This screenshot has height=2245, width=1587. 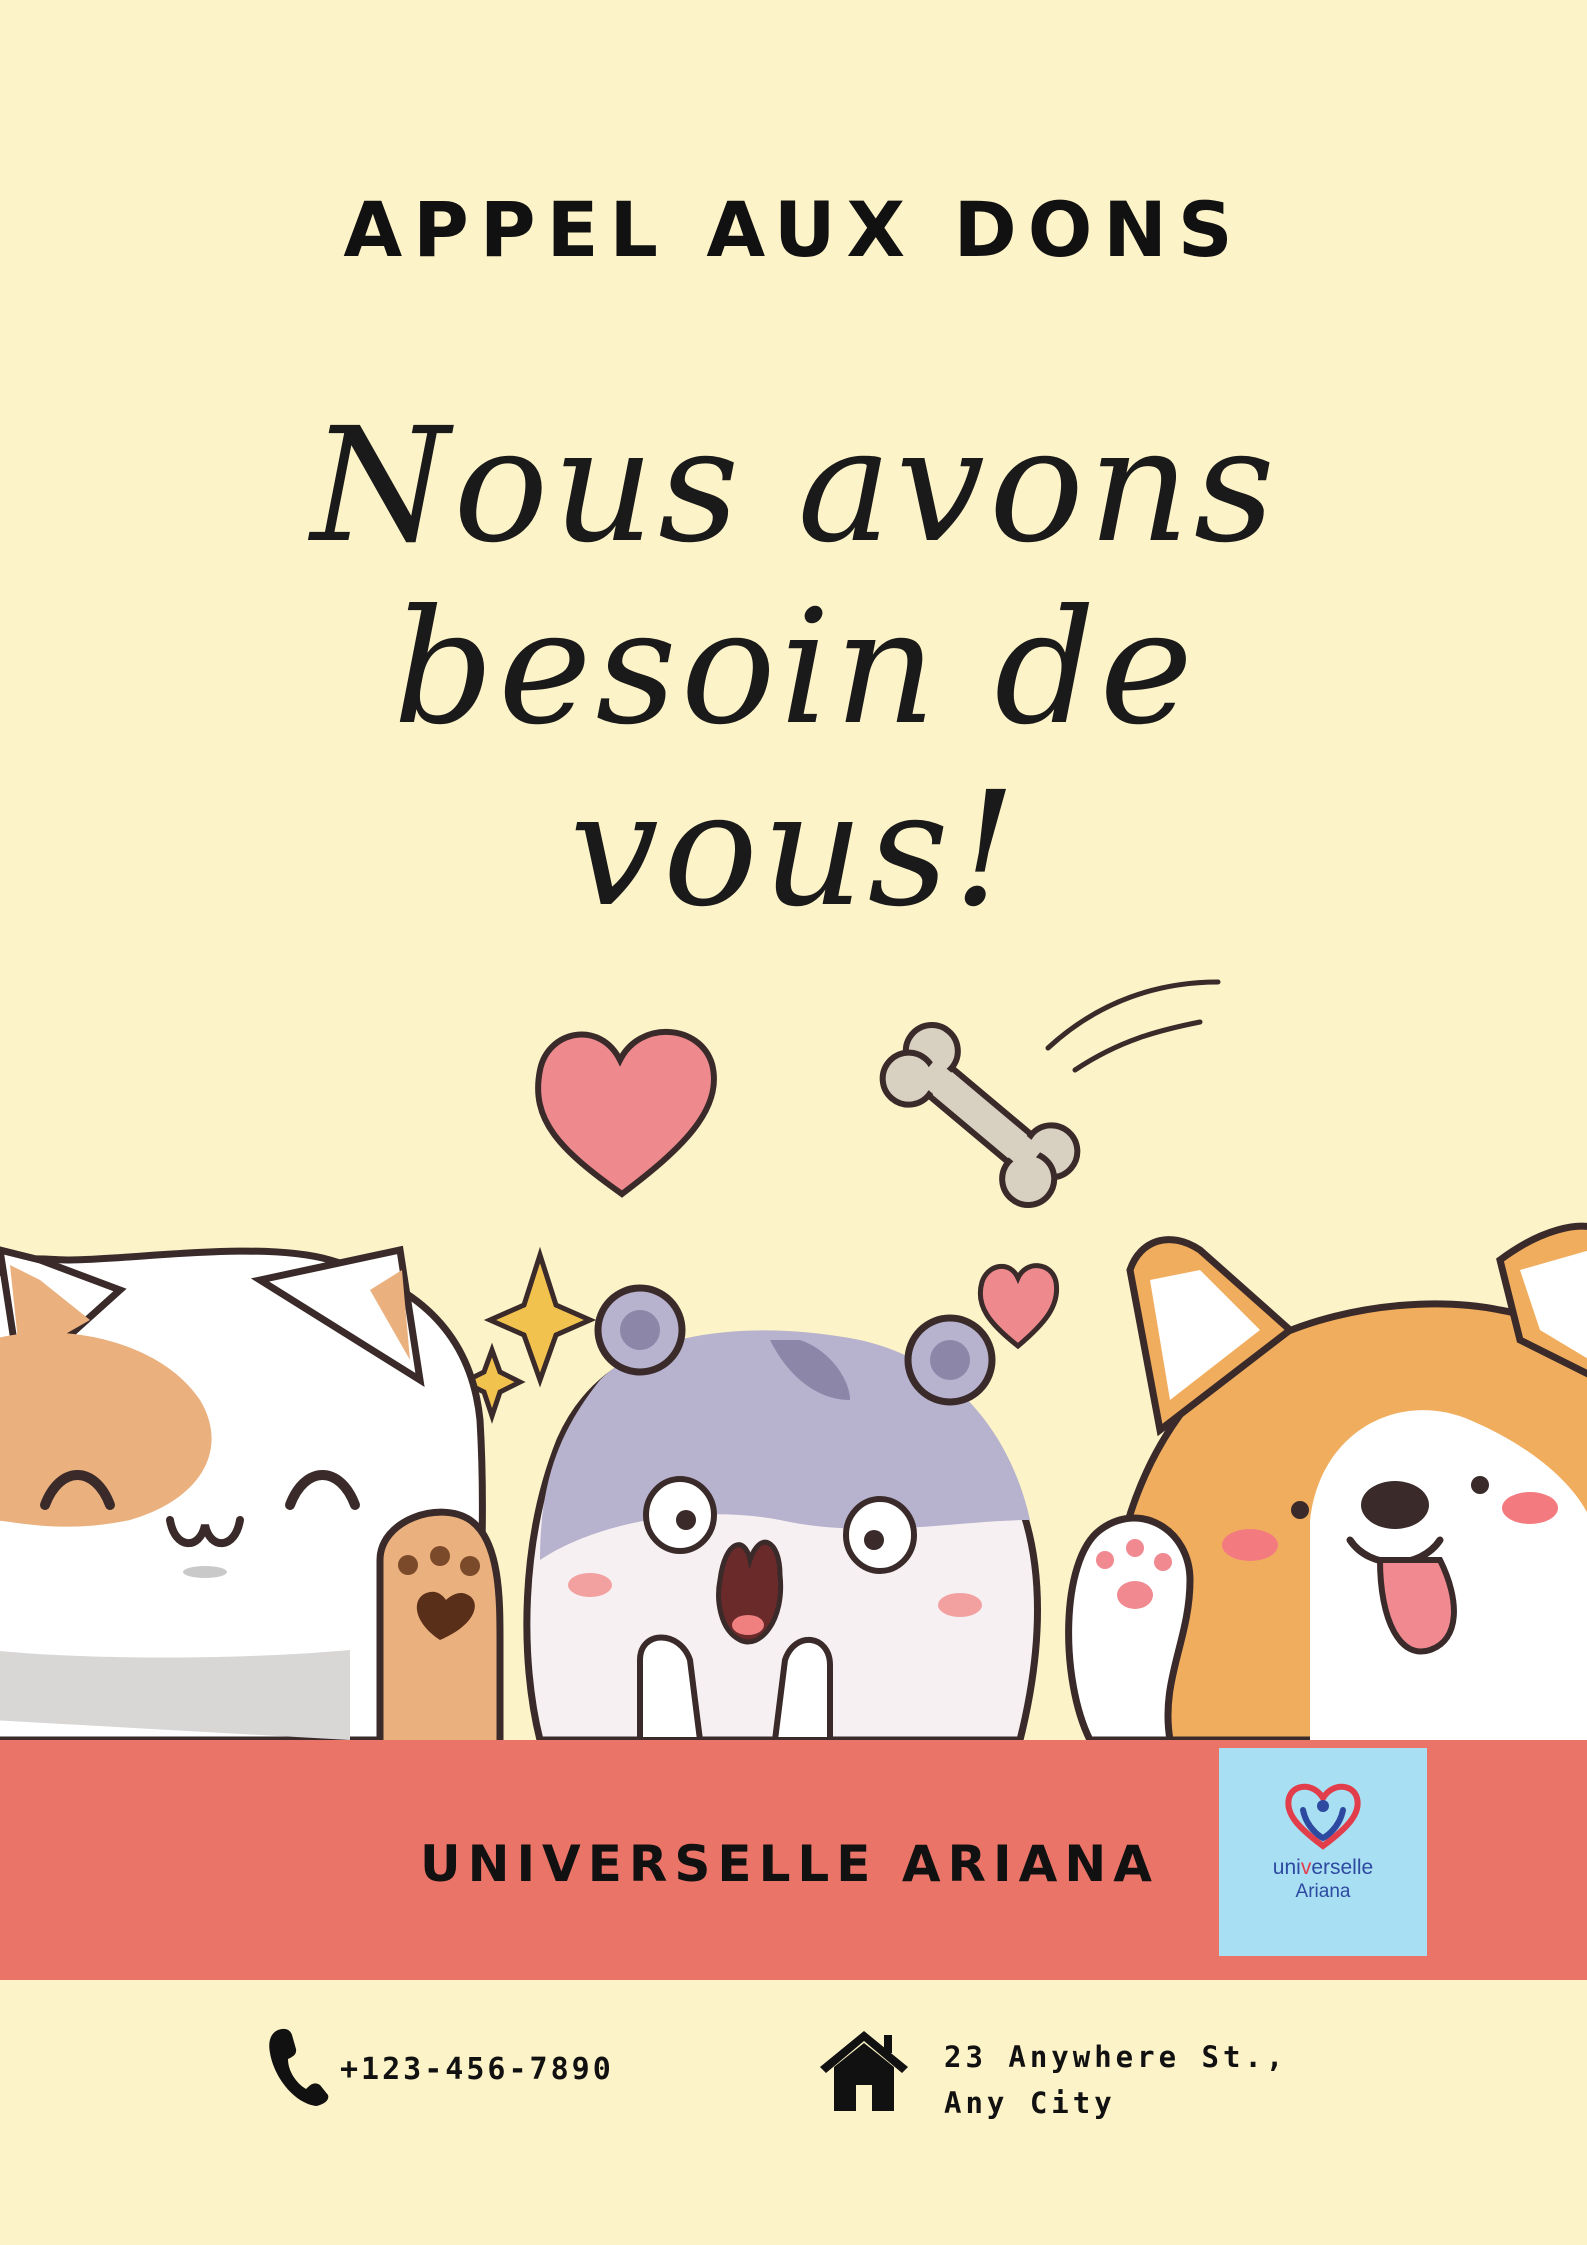 What do you see at coordinates (1116, 2057) in the screenshot?
I see `address-line-1: 23 Anywhere St.,` at bounding box center [1116, 2057].